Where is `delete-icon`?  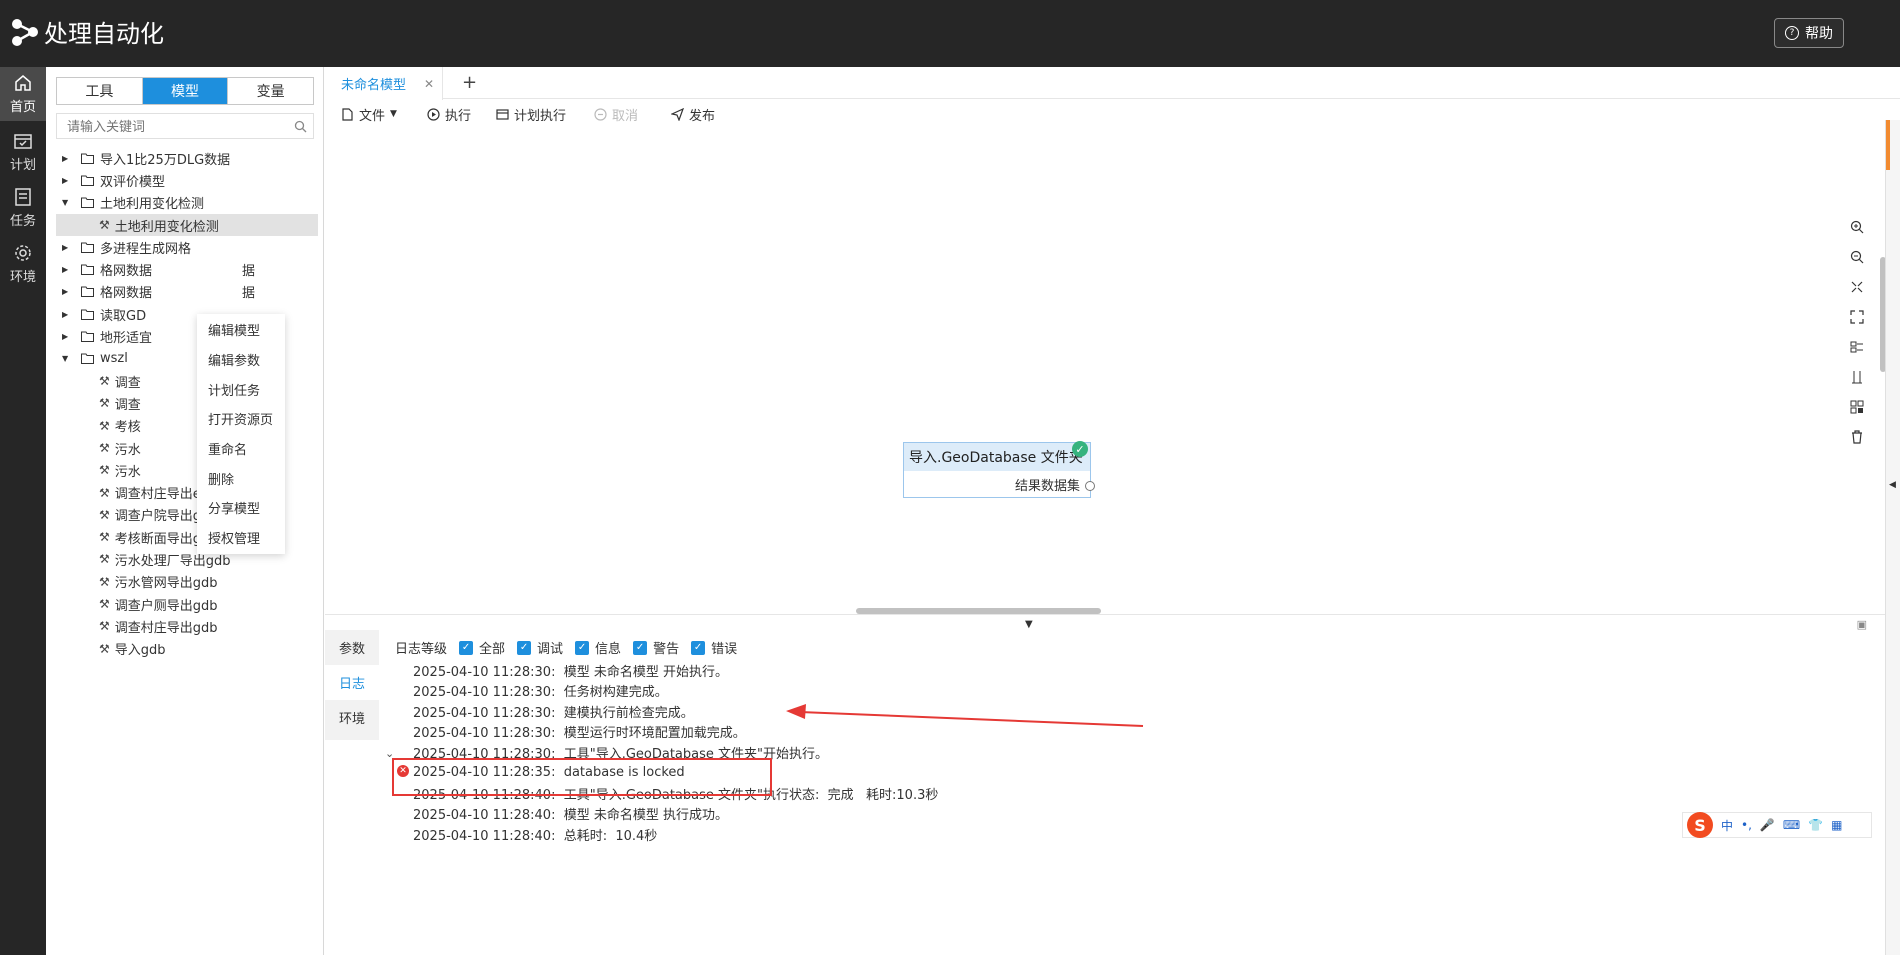
delete-icon is located at coordinates (1857, 437).